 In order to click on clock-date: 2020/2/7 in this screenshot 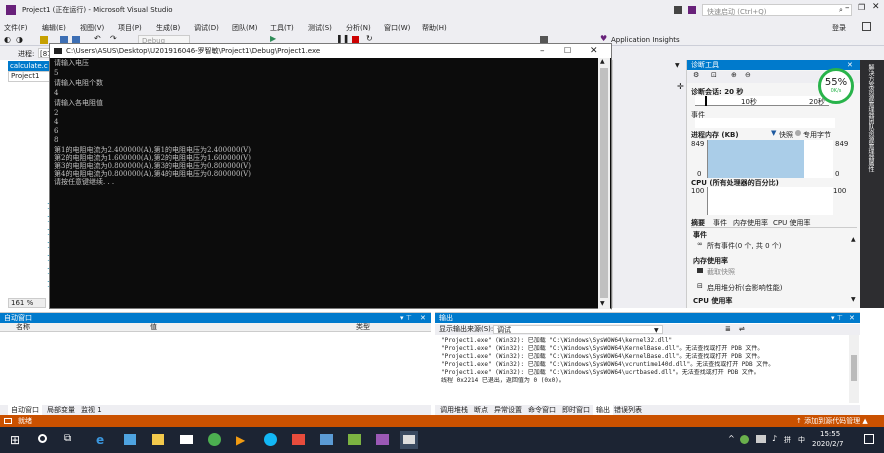, I will do `click(827, 444)`.